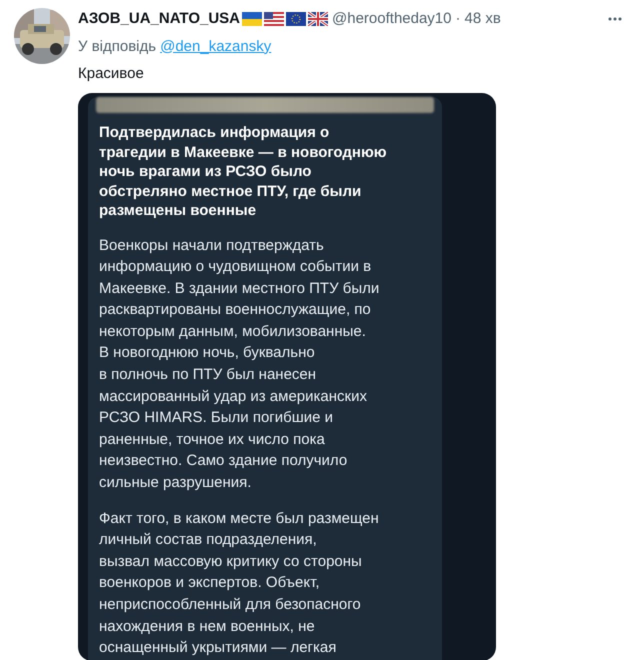 The height and width of the screenshot is (660, 636). I want to click on display-name: АЗОВ_UA_NATO_USA, so click(159, 19).